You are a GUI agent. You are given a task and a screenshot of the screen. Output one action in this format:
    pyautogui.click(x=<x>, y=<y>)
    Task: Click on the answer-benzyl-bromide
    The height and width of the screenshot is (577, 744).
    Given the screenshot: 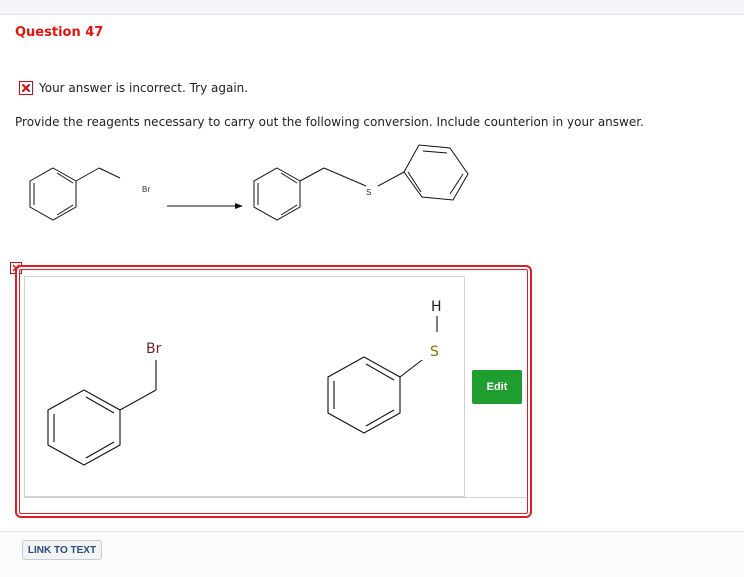 What is the action you would take?
    pyautogui.click(x=102, y=413)
    